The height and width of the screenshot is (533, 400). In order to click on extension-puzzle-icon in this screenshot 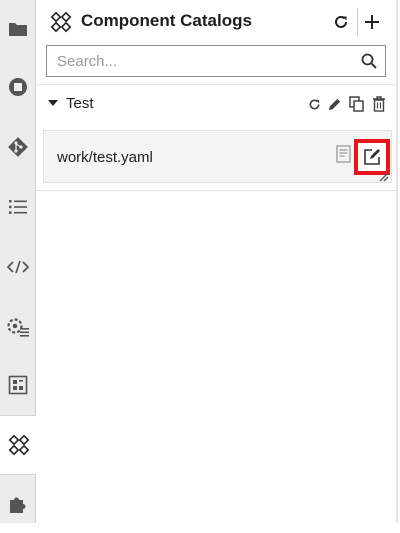, I will do `click(18, 505)`.